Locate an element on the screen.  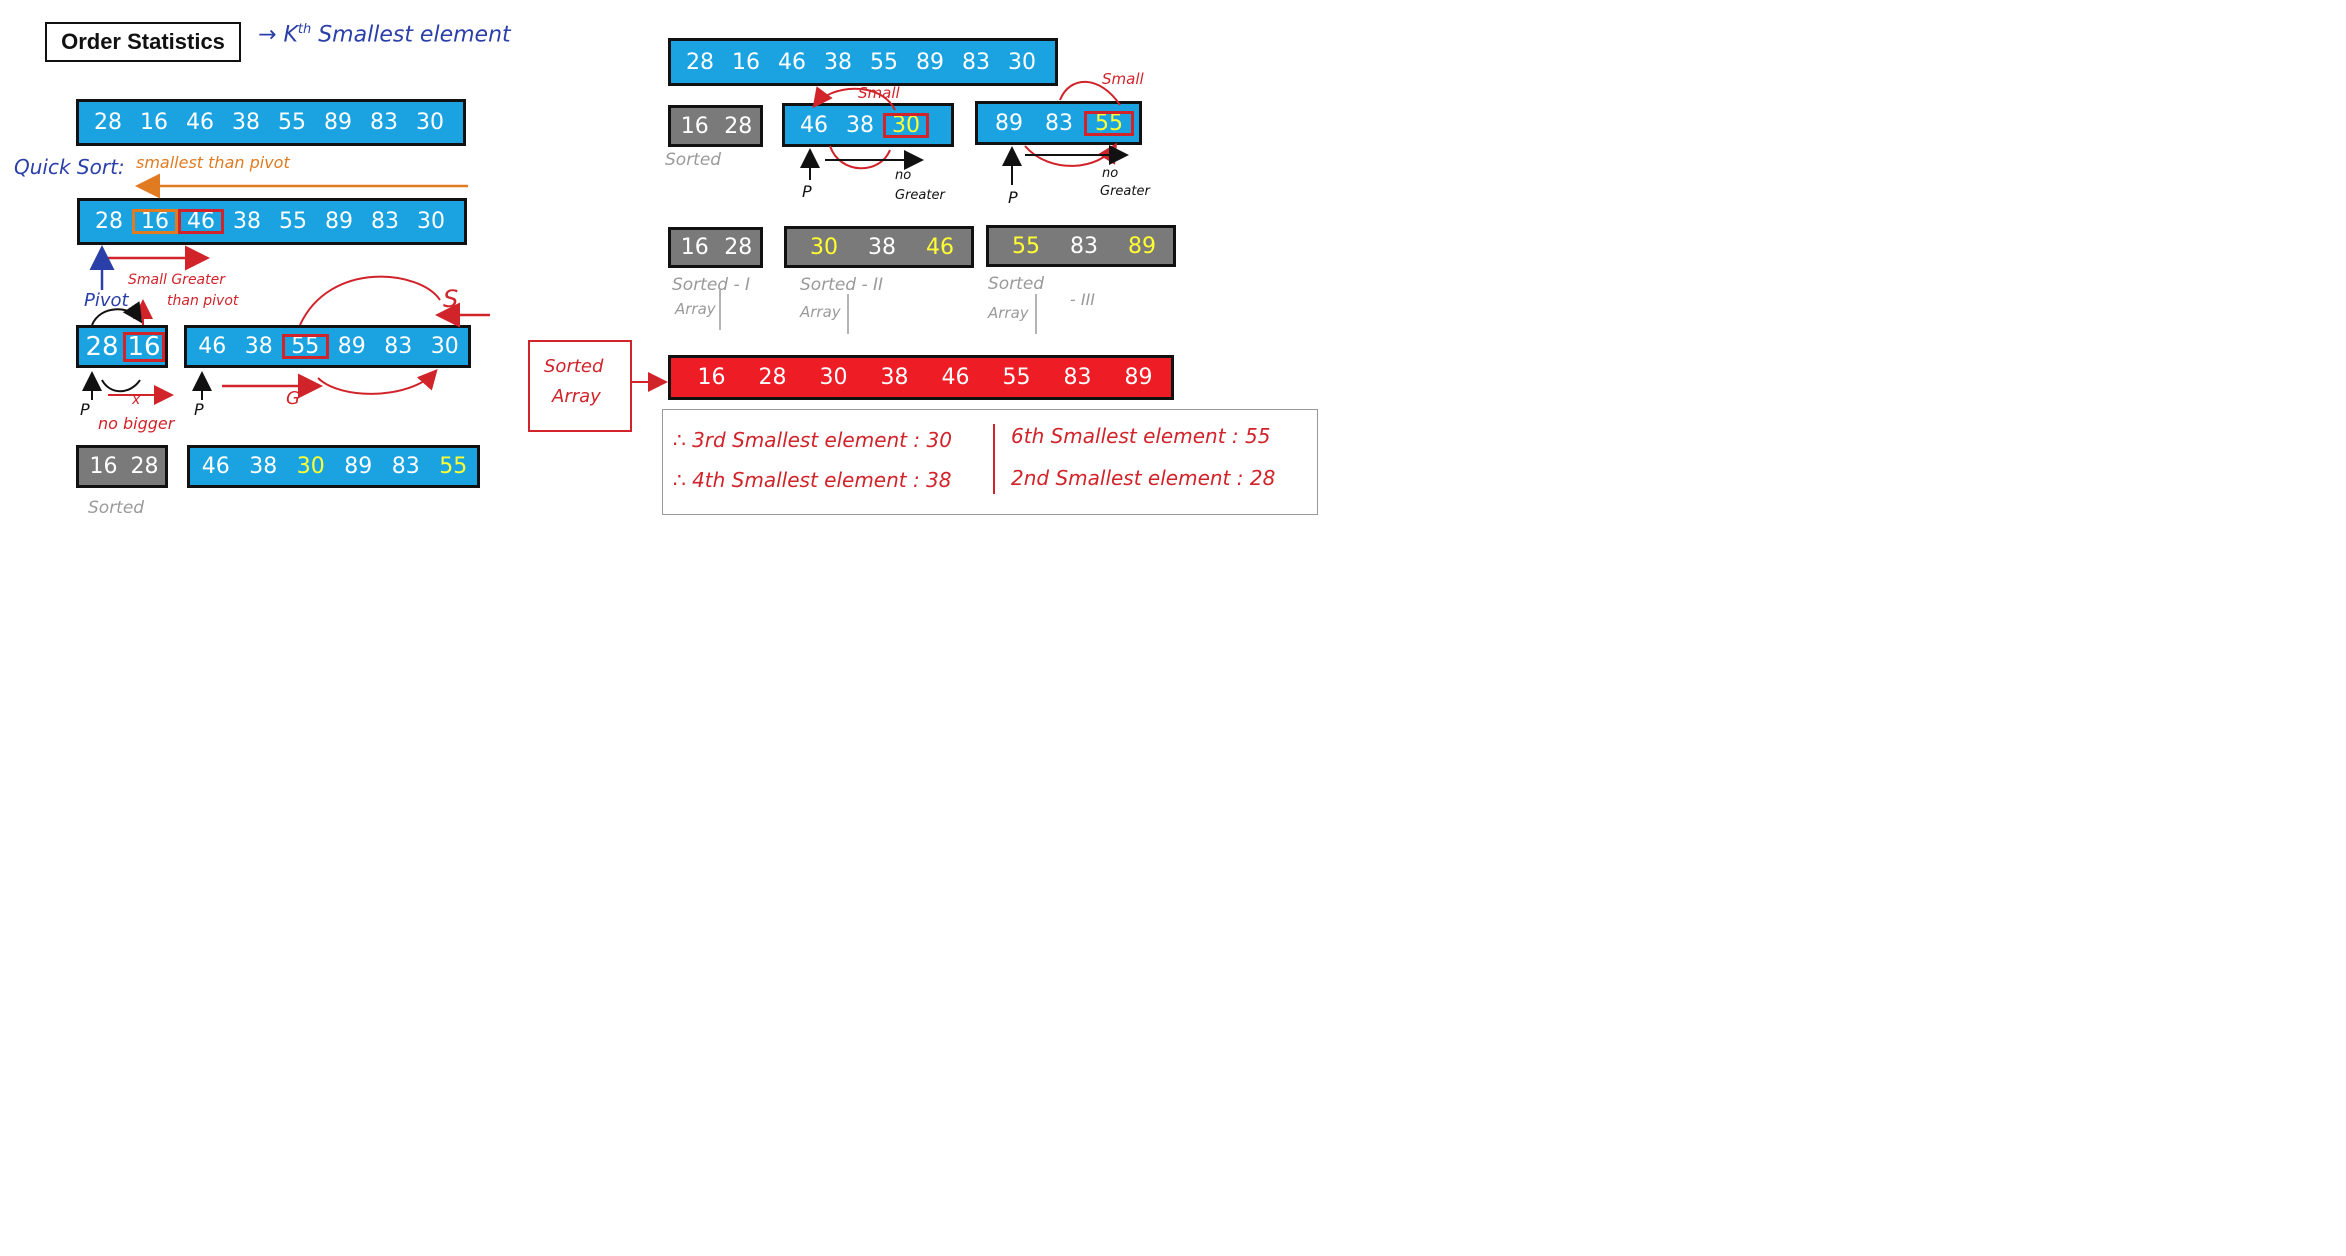
swap-curve-s is located at coordinates (370, 300).